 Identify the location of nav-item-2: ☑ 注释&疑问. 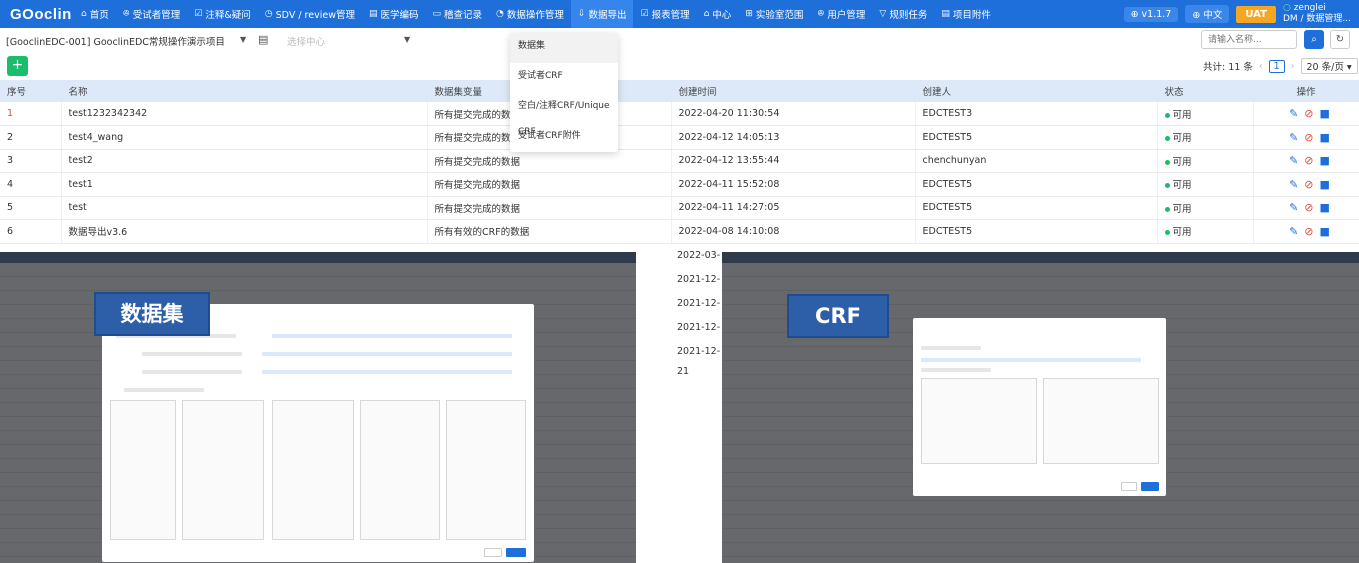
(222, 14).